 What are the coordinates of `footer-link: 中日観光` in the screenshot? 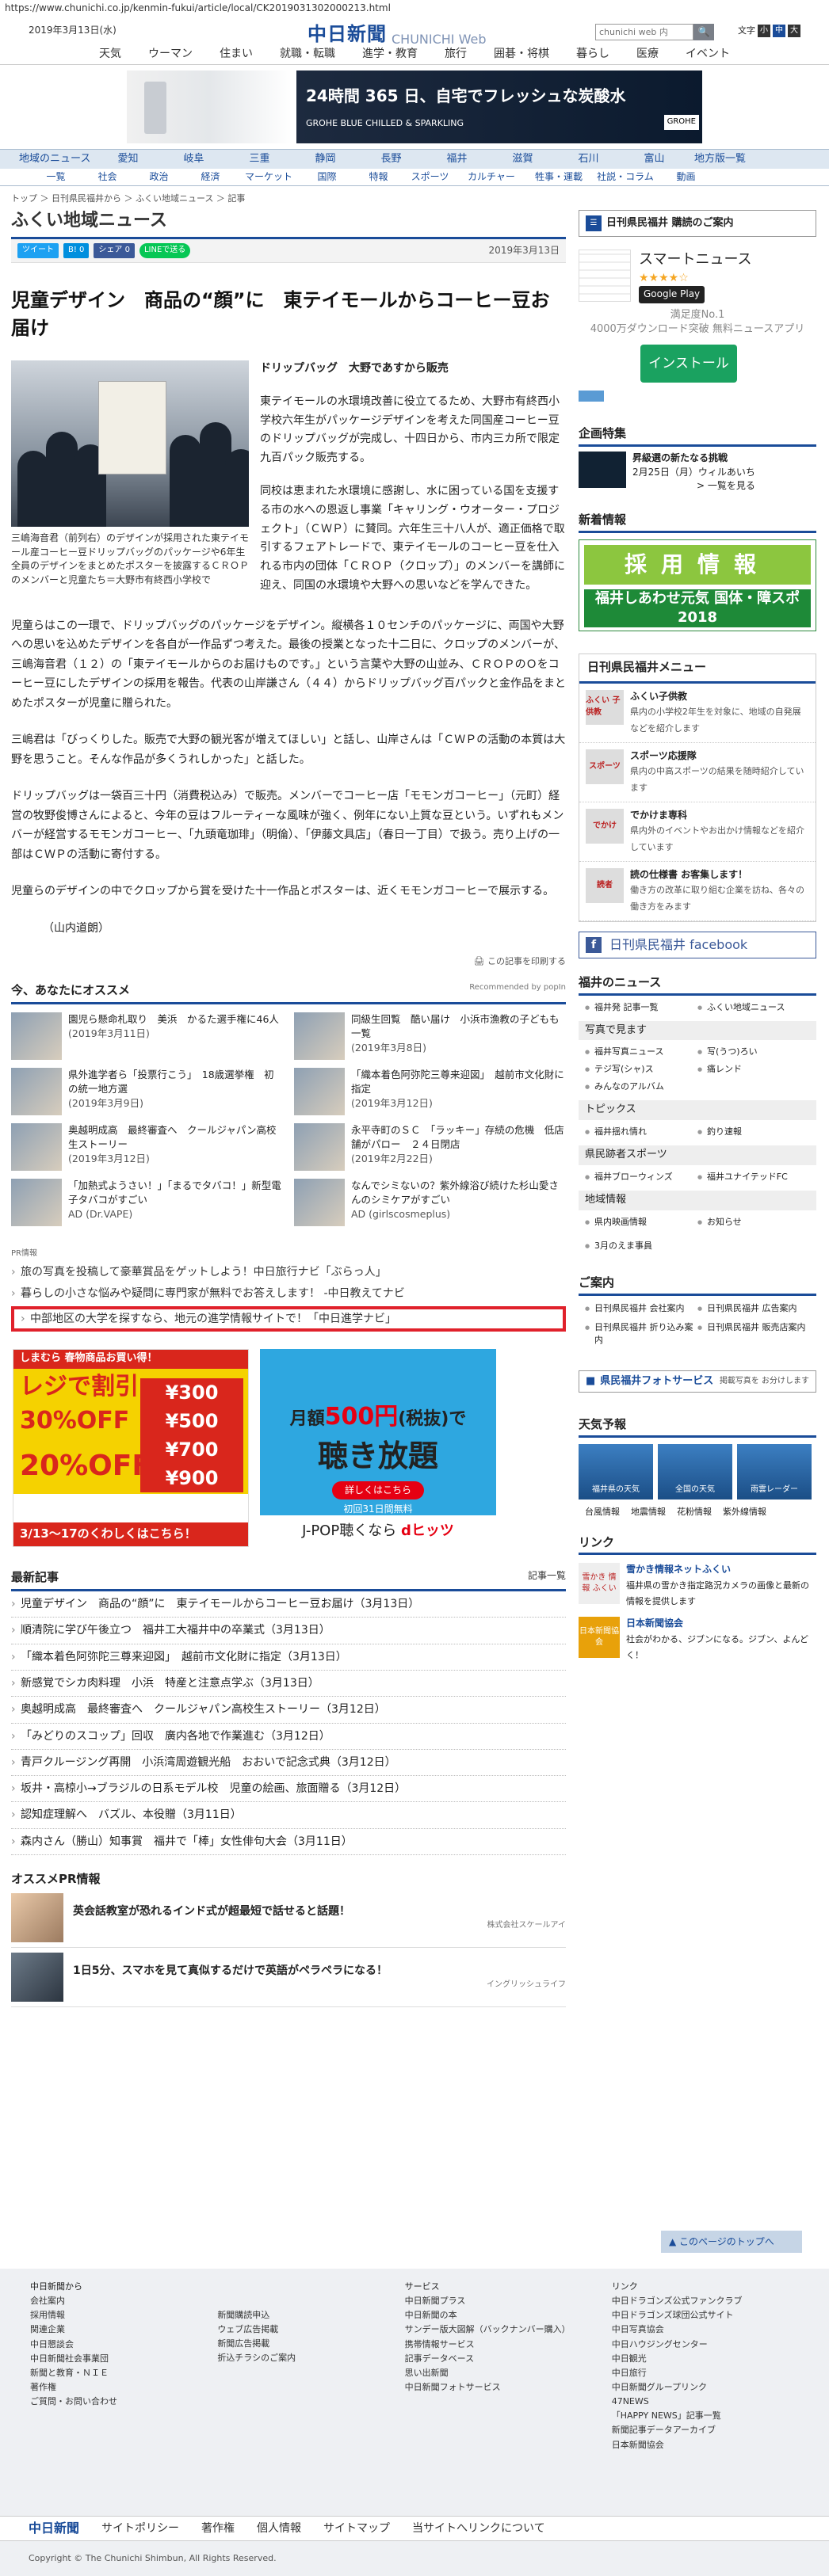 It's located at (705, 2359).